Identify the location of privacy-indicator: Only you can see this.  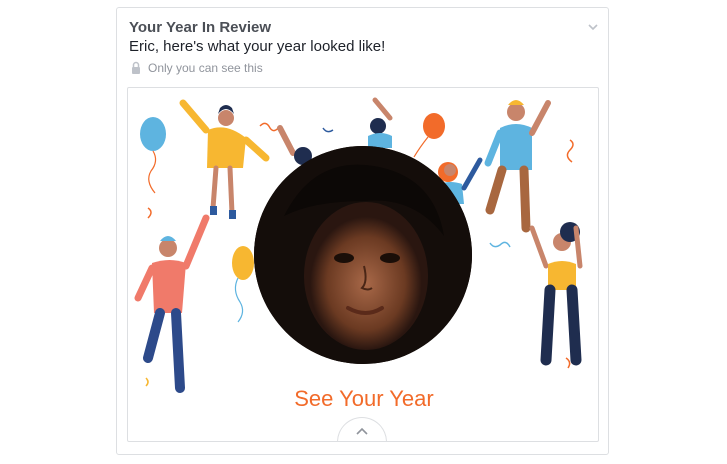
(196, 68).